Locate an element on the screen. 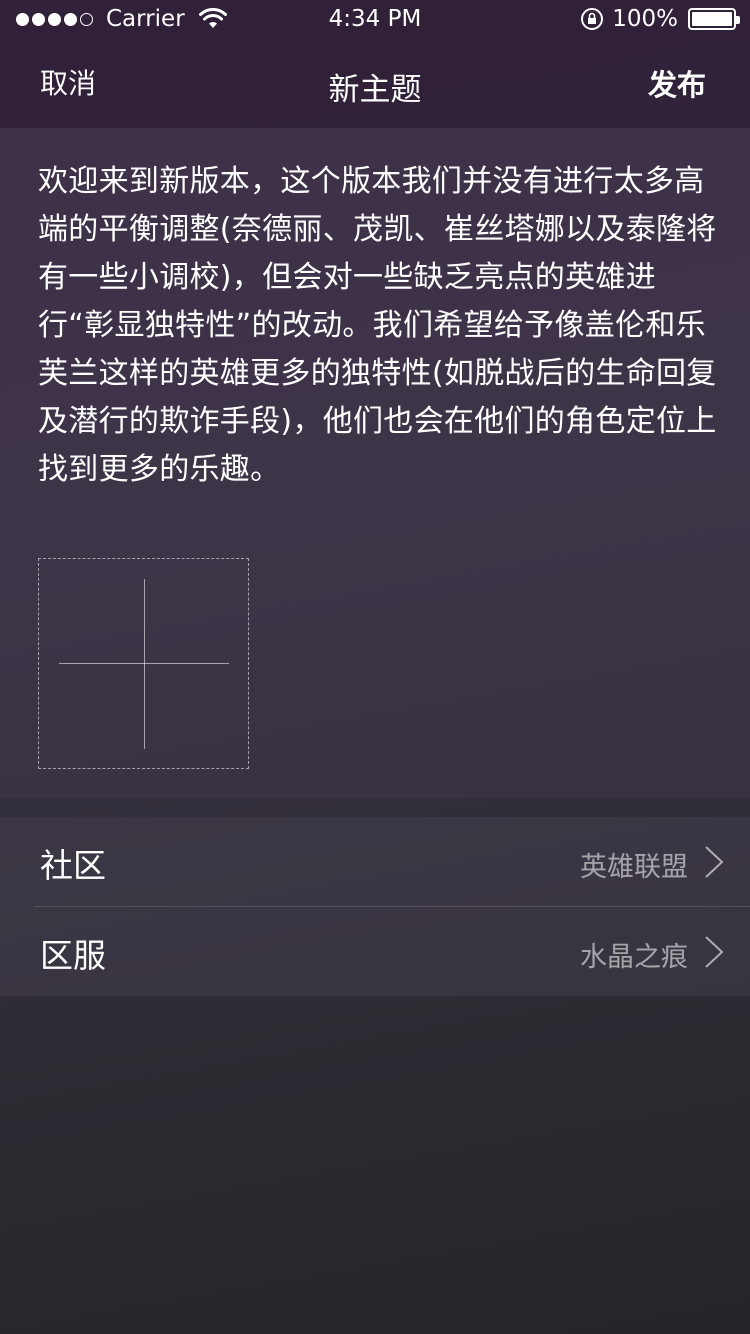  nav-bar: 取消 新主题 发布 is located at coordinates (375, 84).